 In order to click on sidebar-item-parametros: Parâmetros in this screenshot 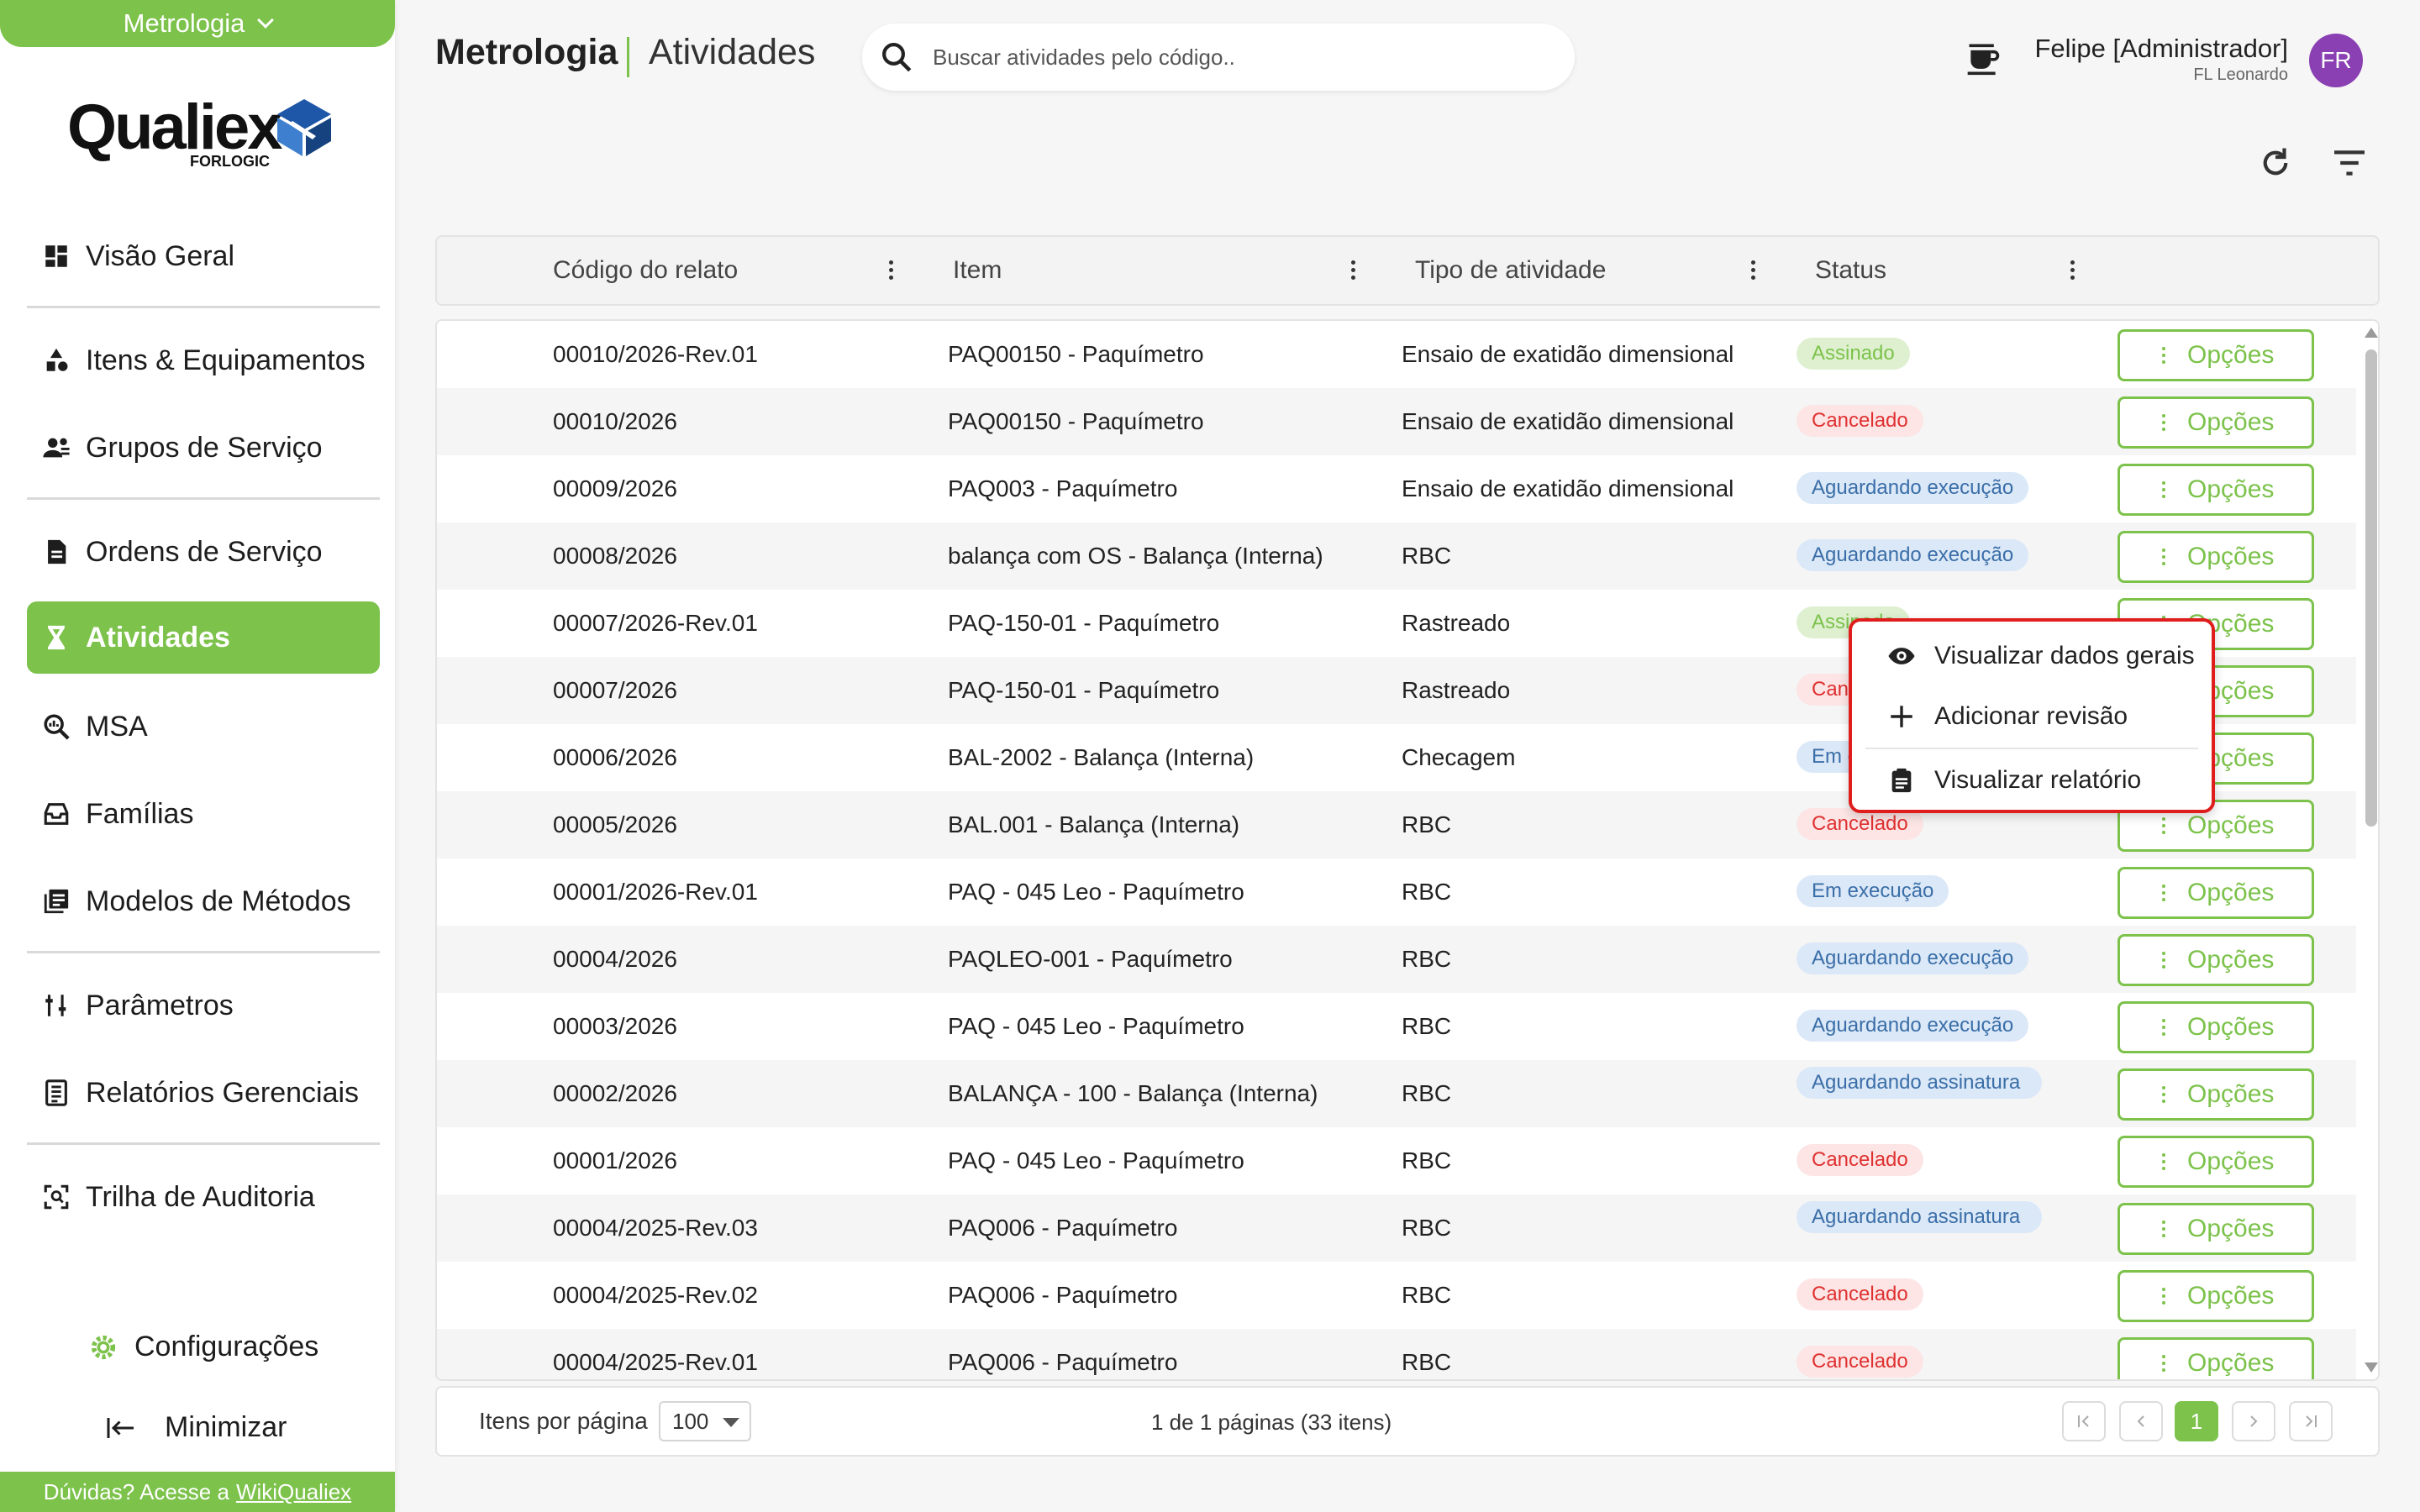, I will do `click(203, 1005)`.